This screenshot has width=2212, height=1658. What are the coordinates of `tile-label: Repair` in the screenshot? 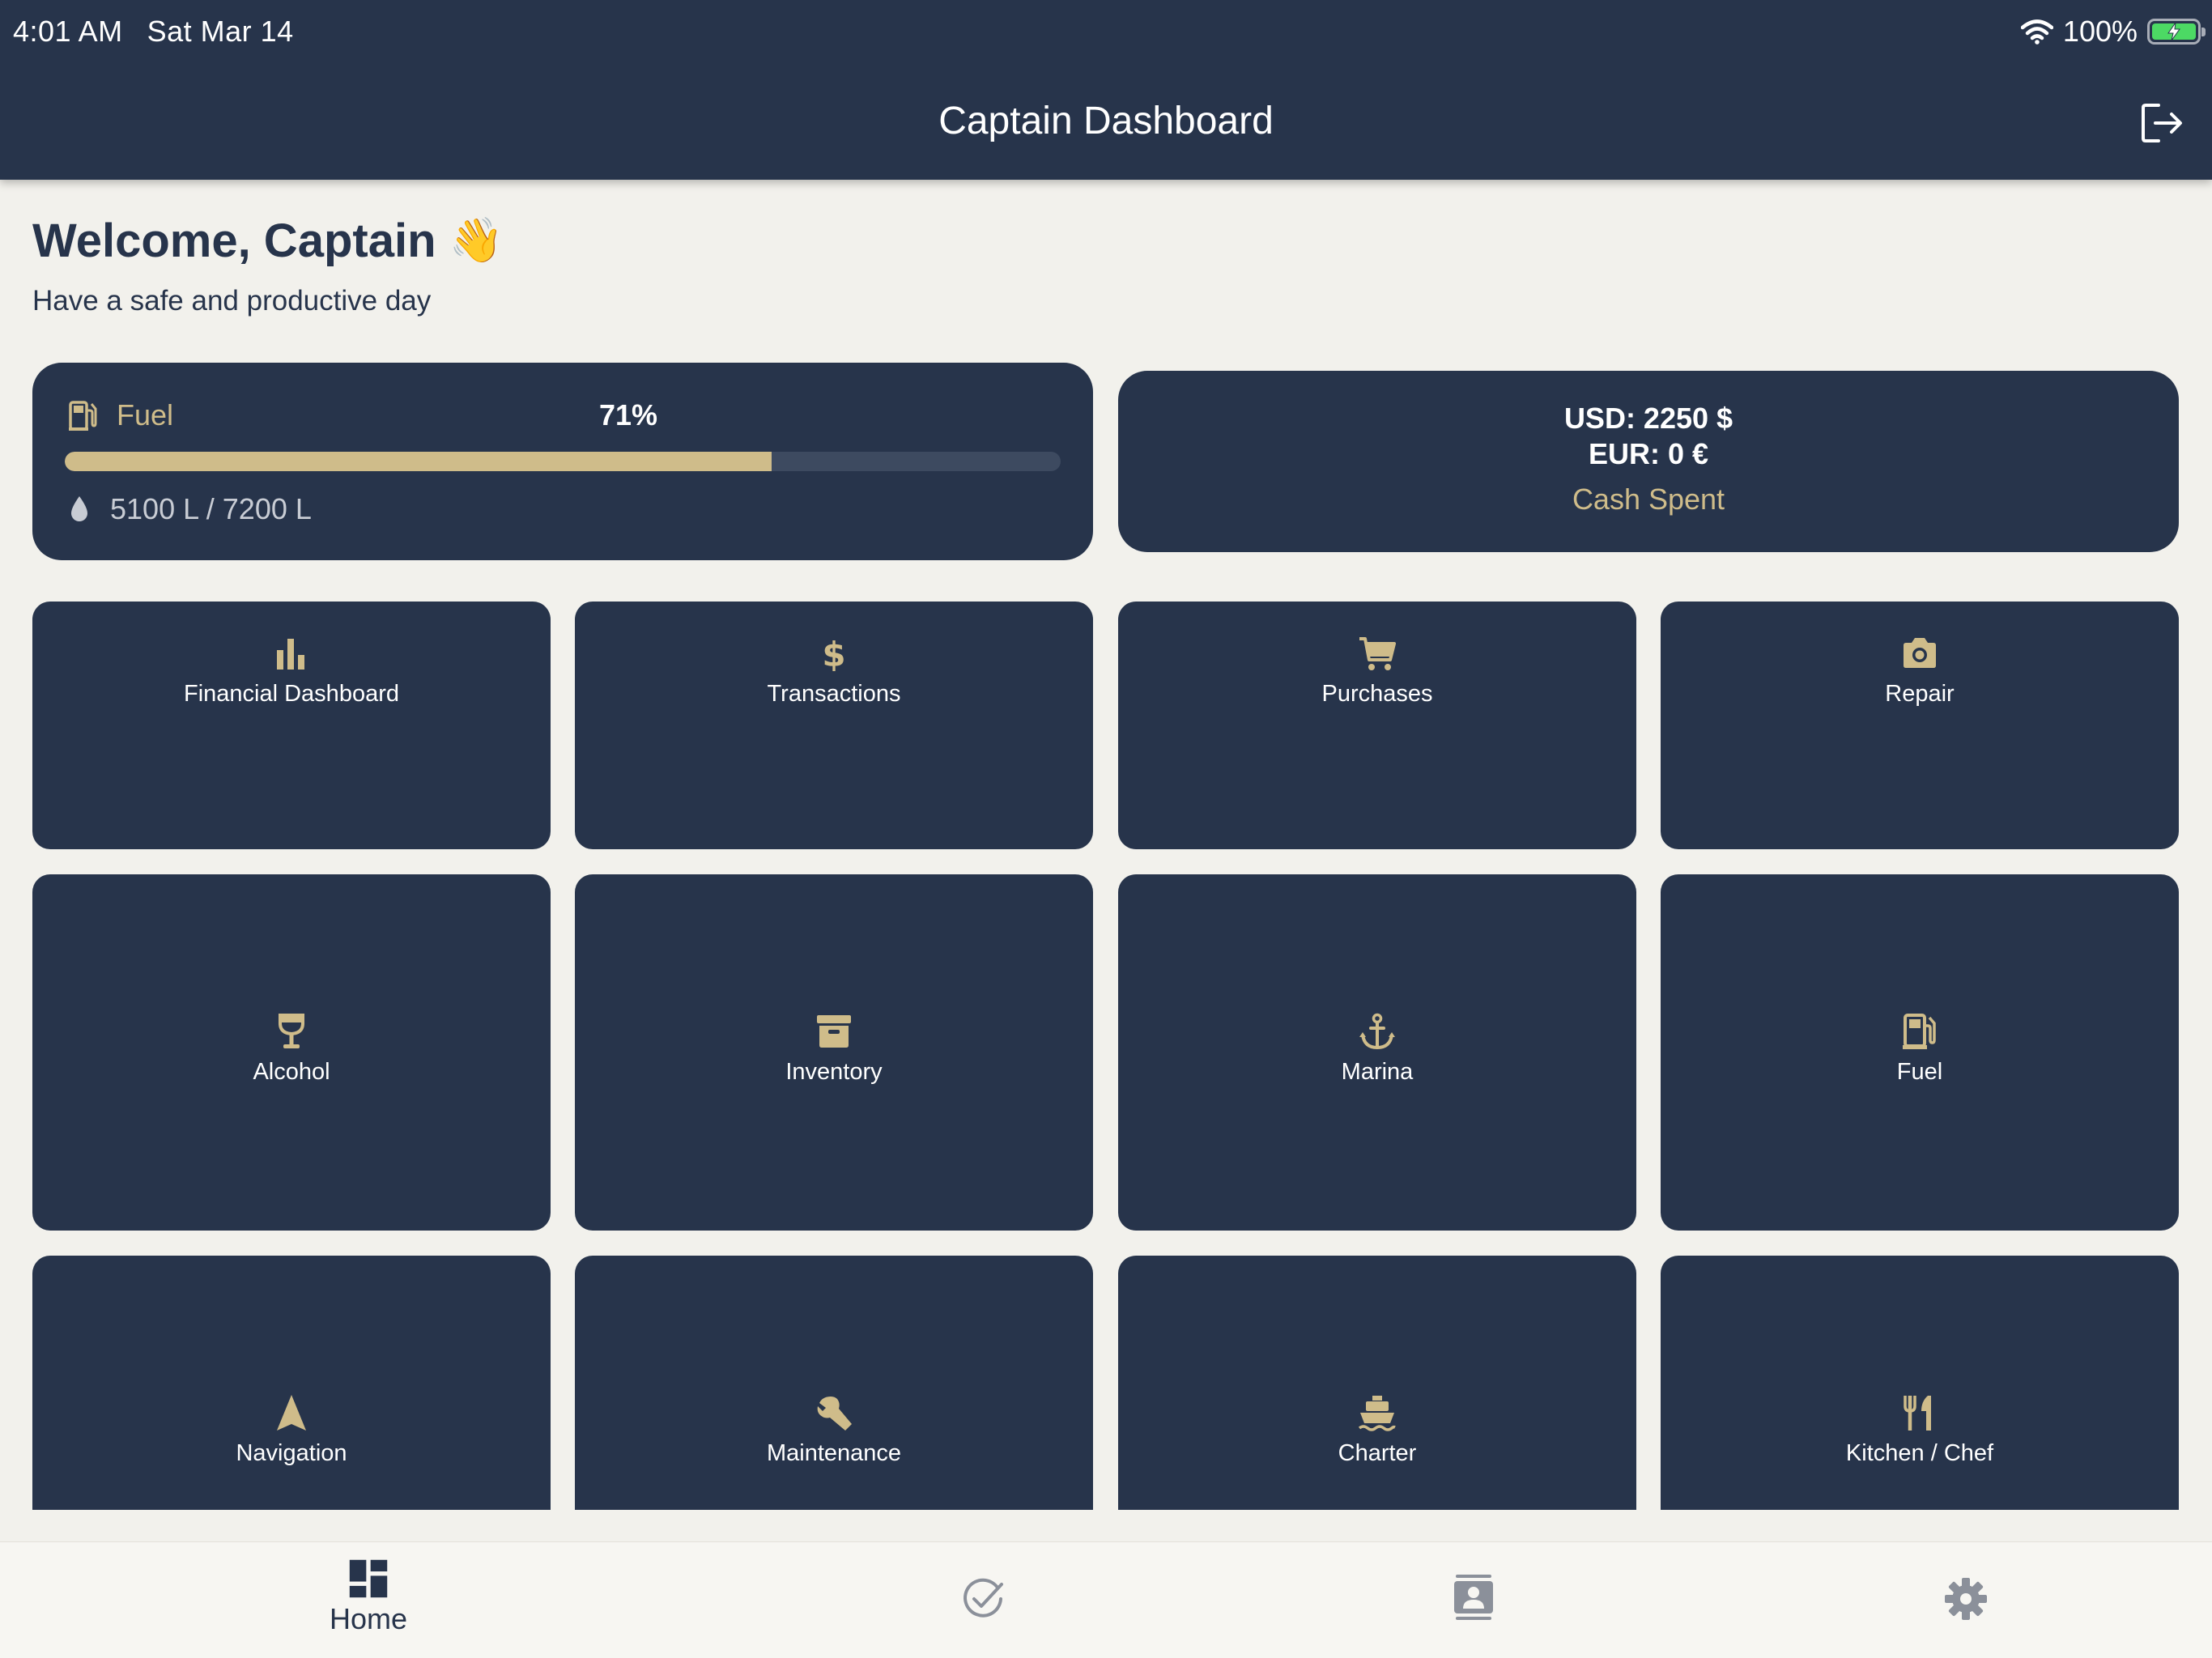 It's located at (1920, 694).